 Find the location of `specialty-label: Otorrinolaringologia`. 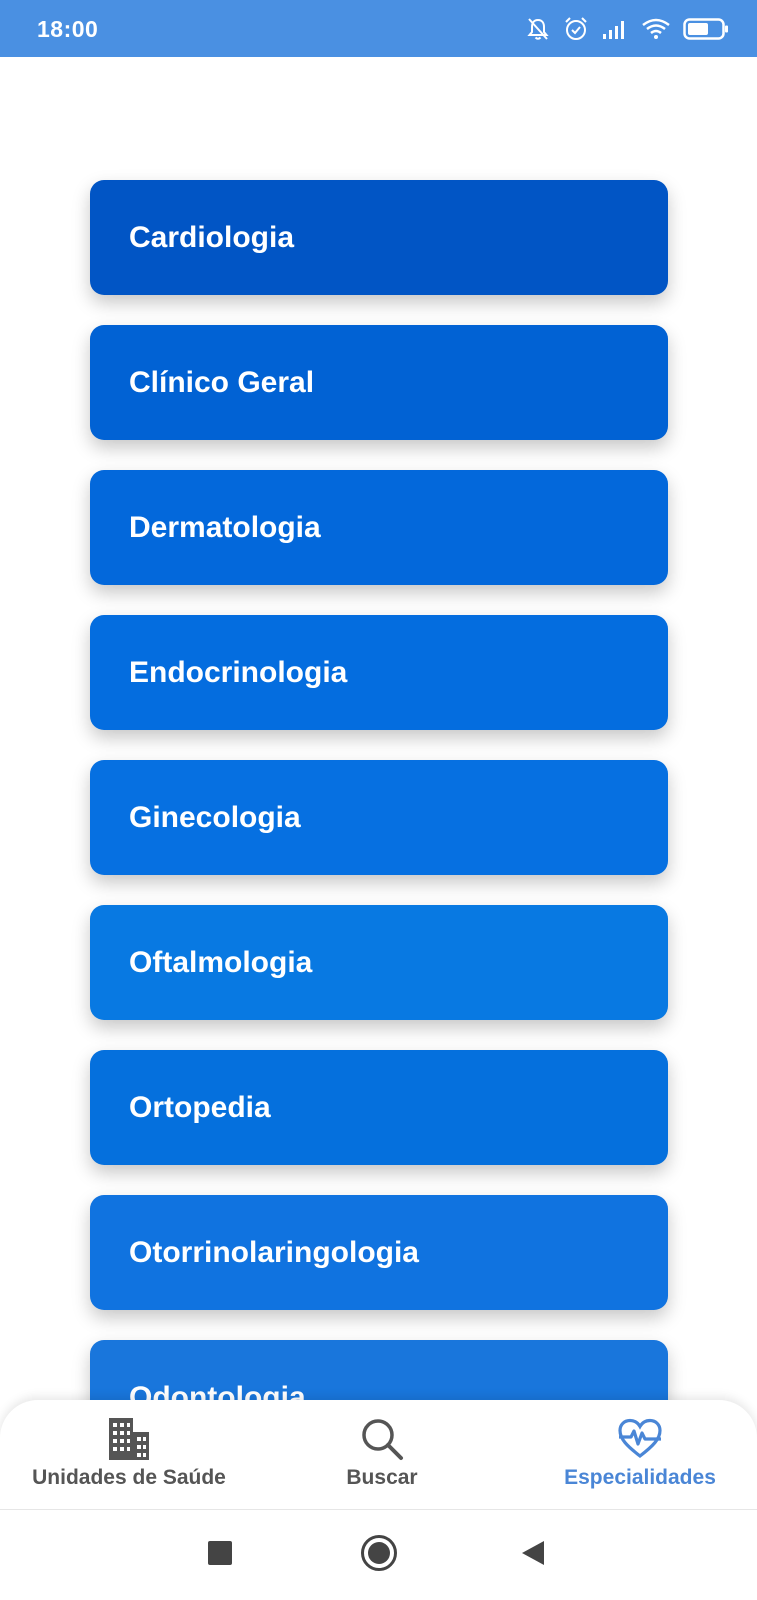

specialty-label: Otorrinolaringologia is located at coordinates (274, 1252).